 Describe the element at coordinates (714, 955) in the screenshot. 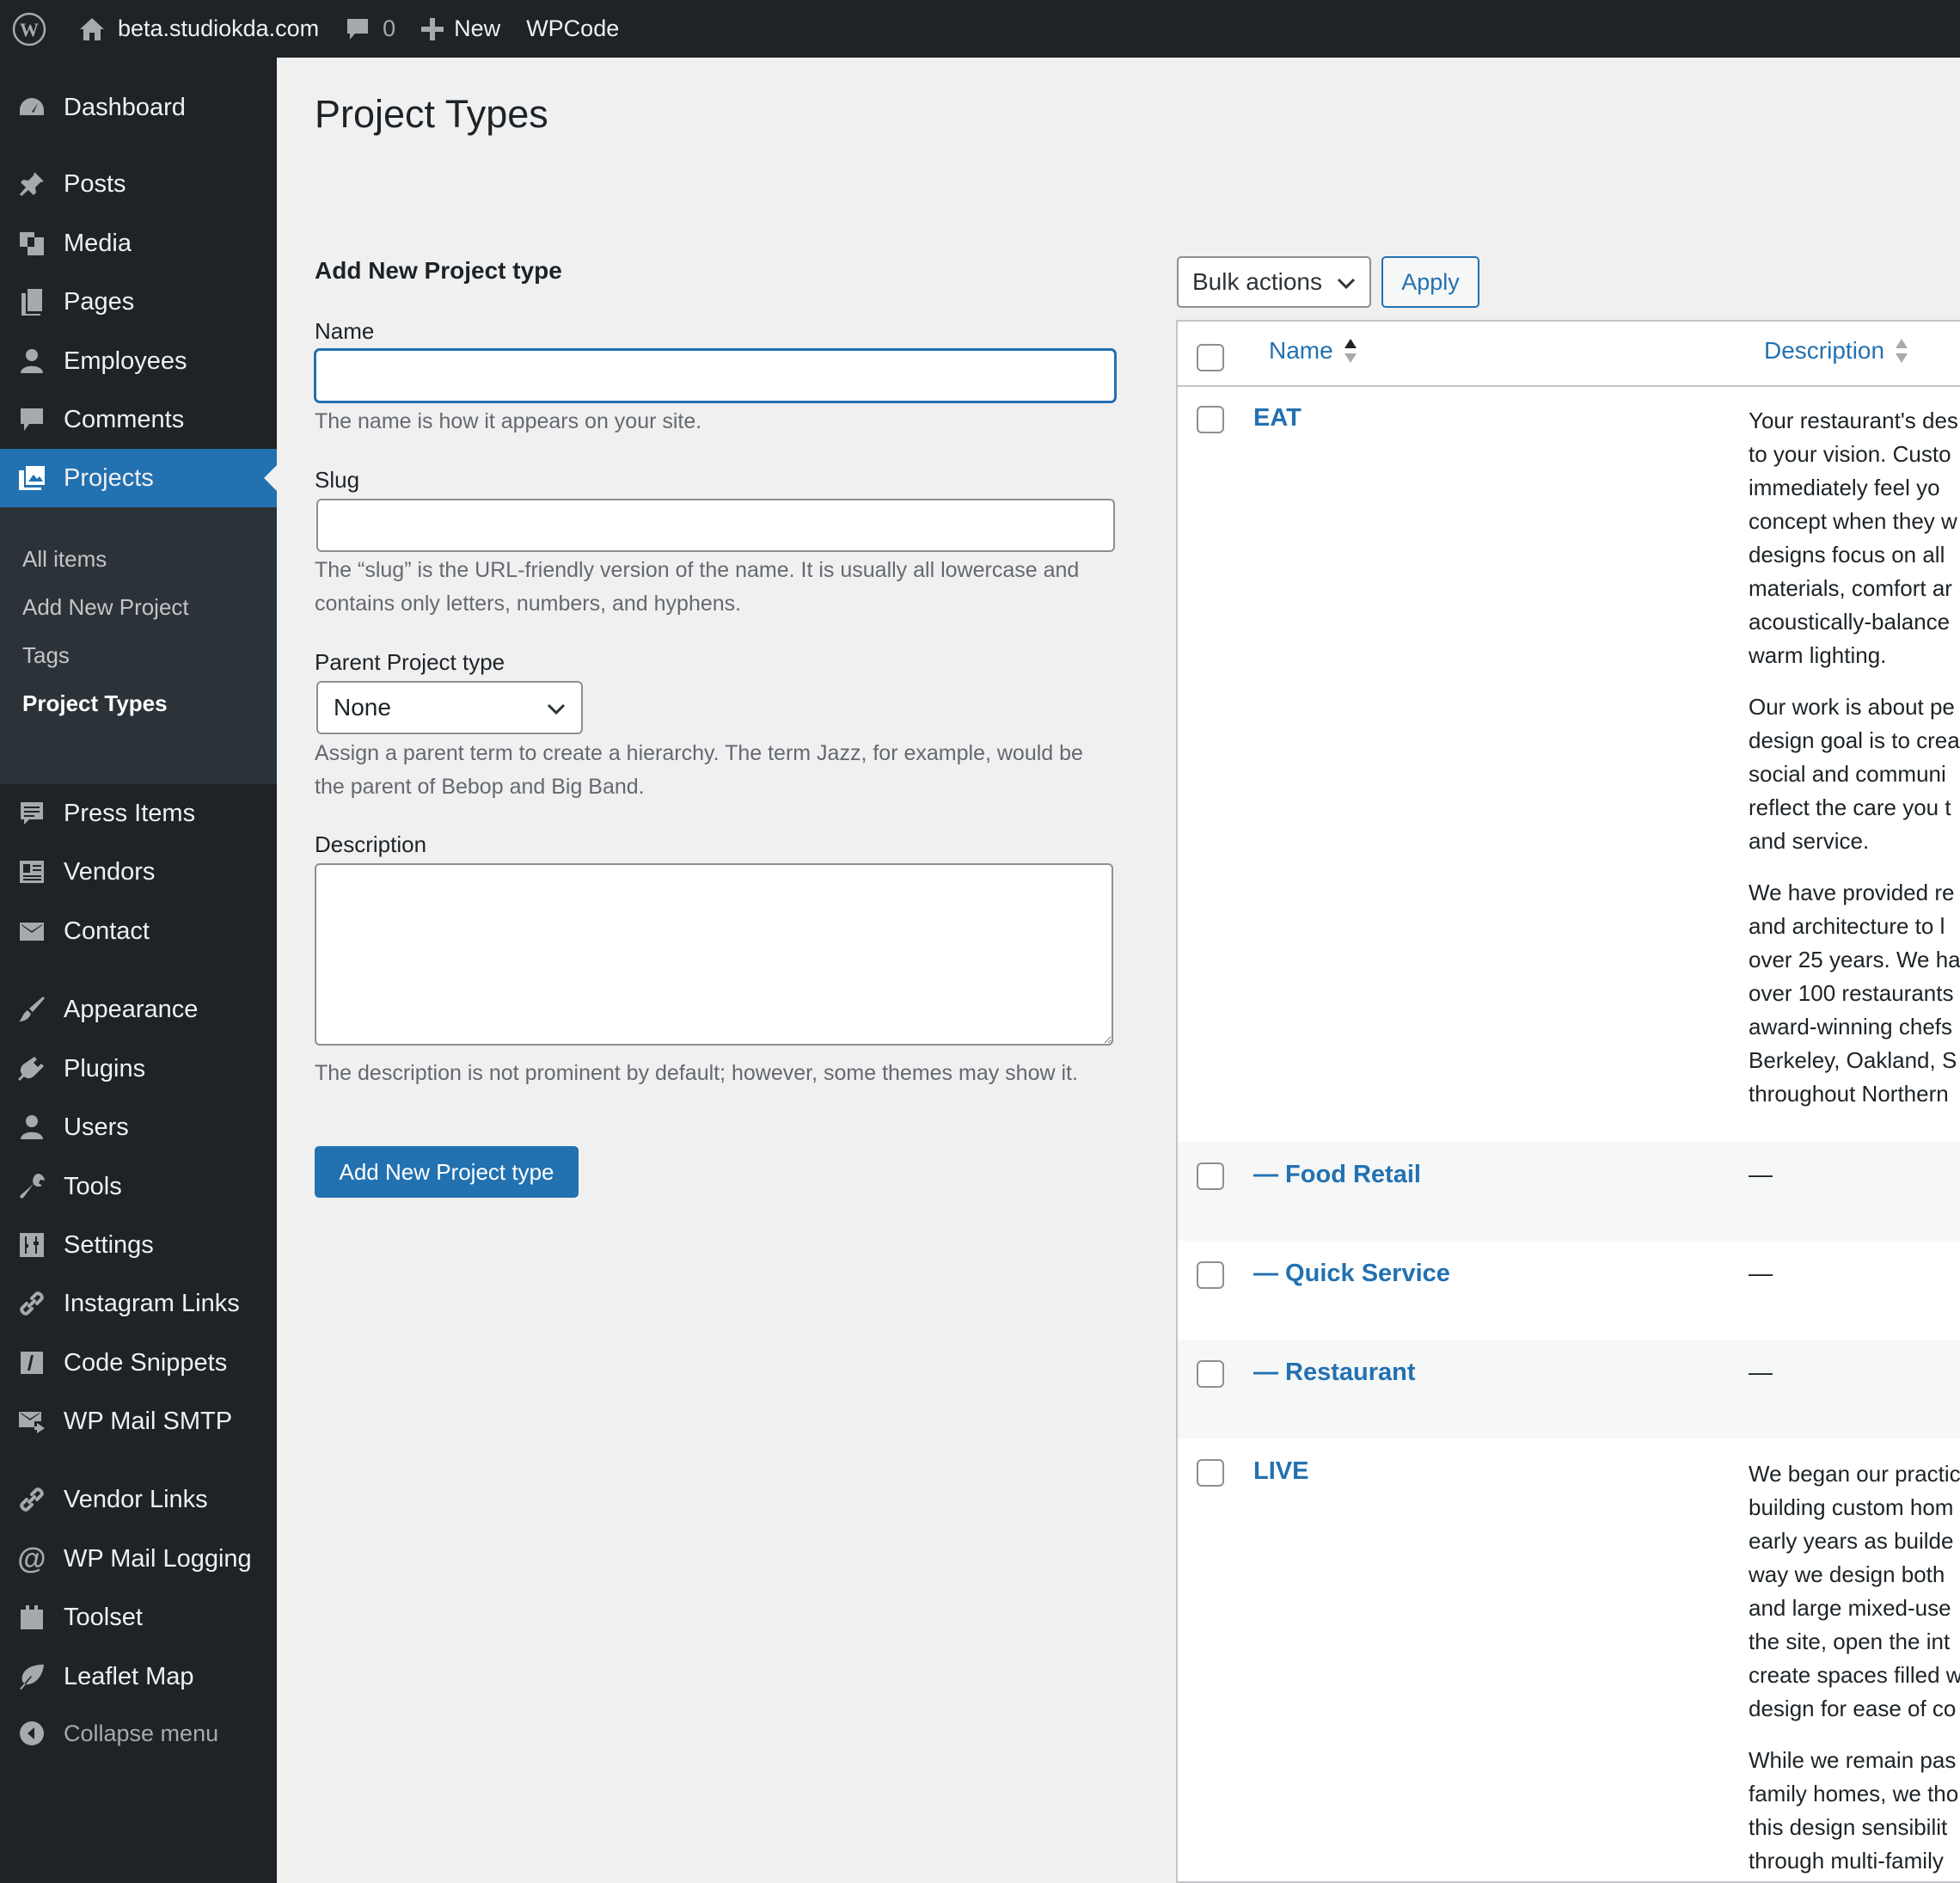

I see `description-textarea` at that location.